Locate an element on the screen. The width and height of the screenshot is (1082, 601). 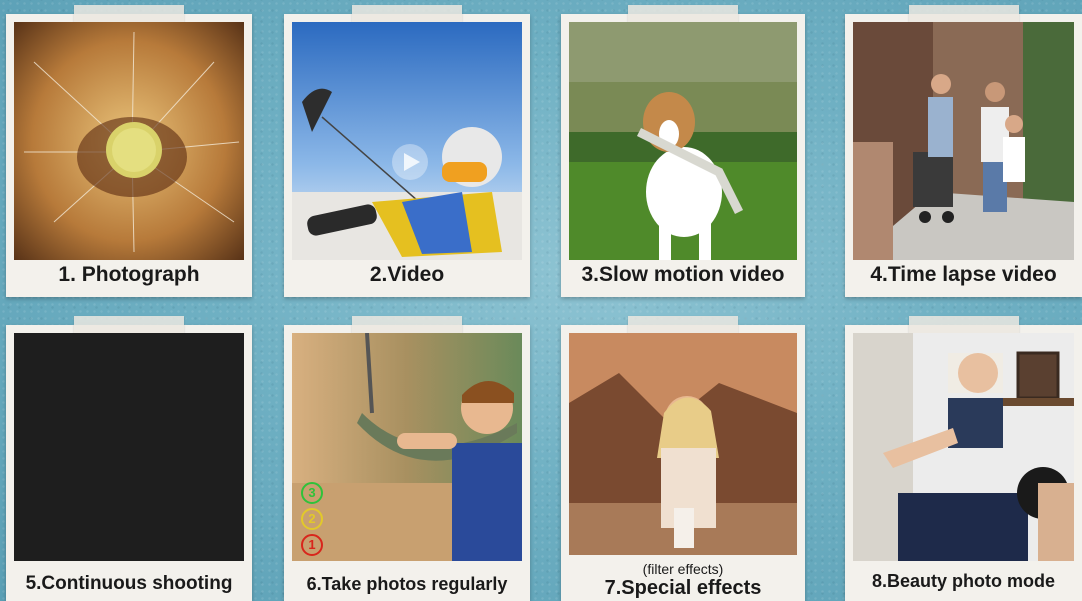
snowkite-video-icon is located at coordinates (407, 141).